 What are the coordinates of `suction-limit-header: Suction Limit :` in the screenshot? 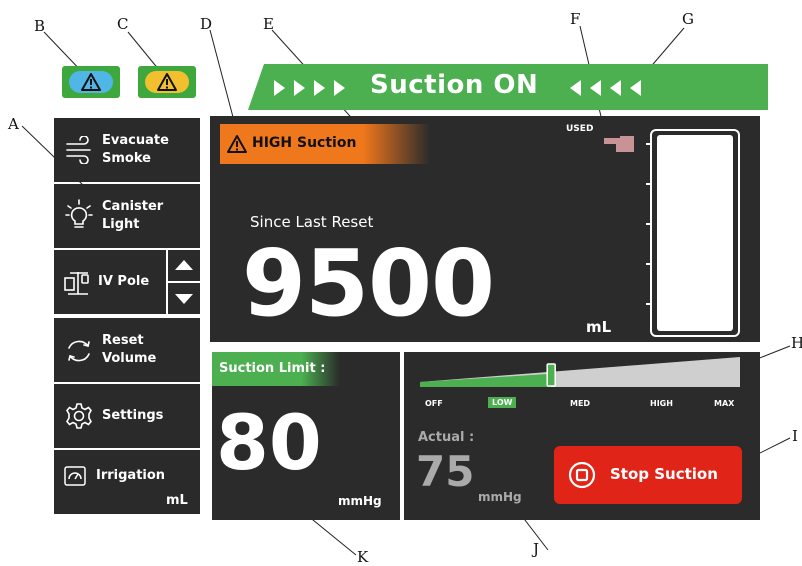 It's located at (276, 369).